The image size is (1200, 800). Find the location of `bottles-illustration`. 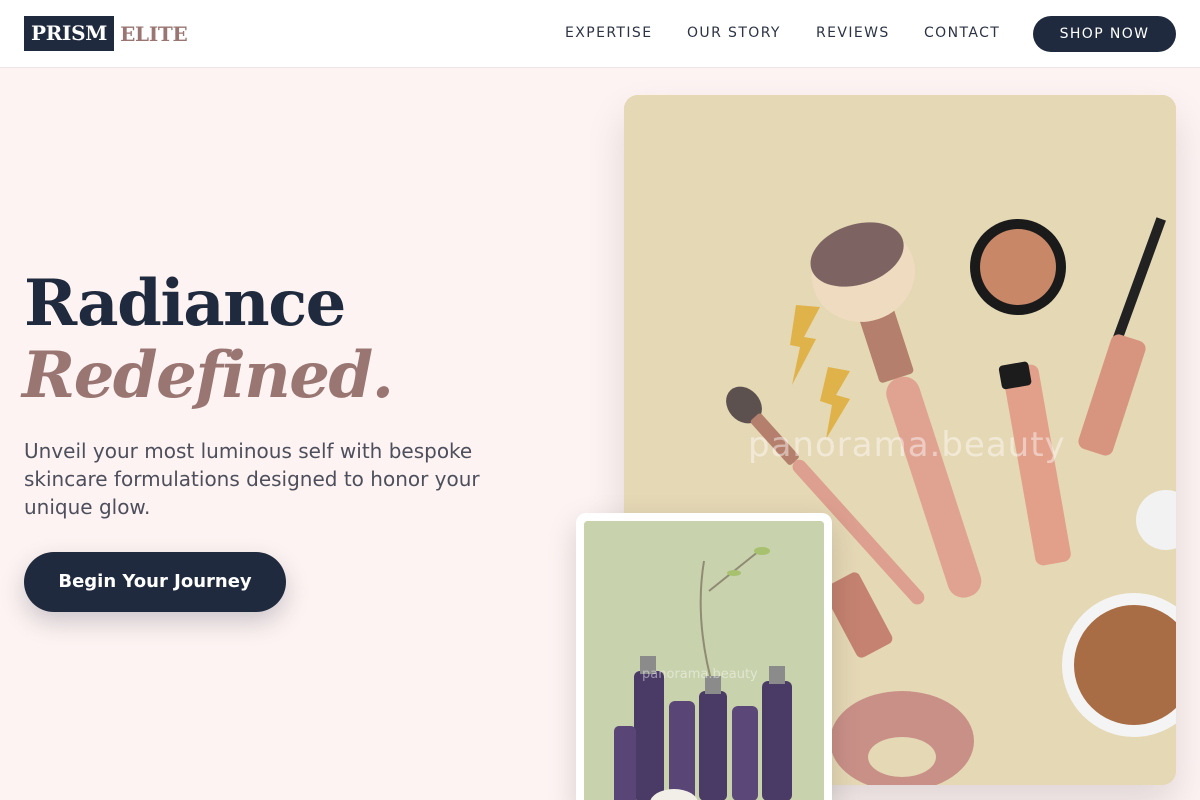

bottles-illustration is located at coordinates (704, 660).